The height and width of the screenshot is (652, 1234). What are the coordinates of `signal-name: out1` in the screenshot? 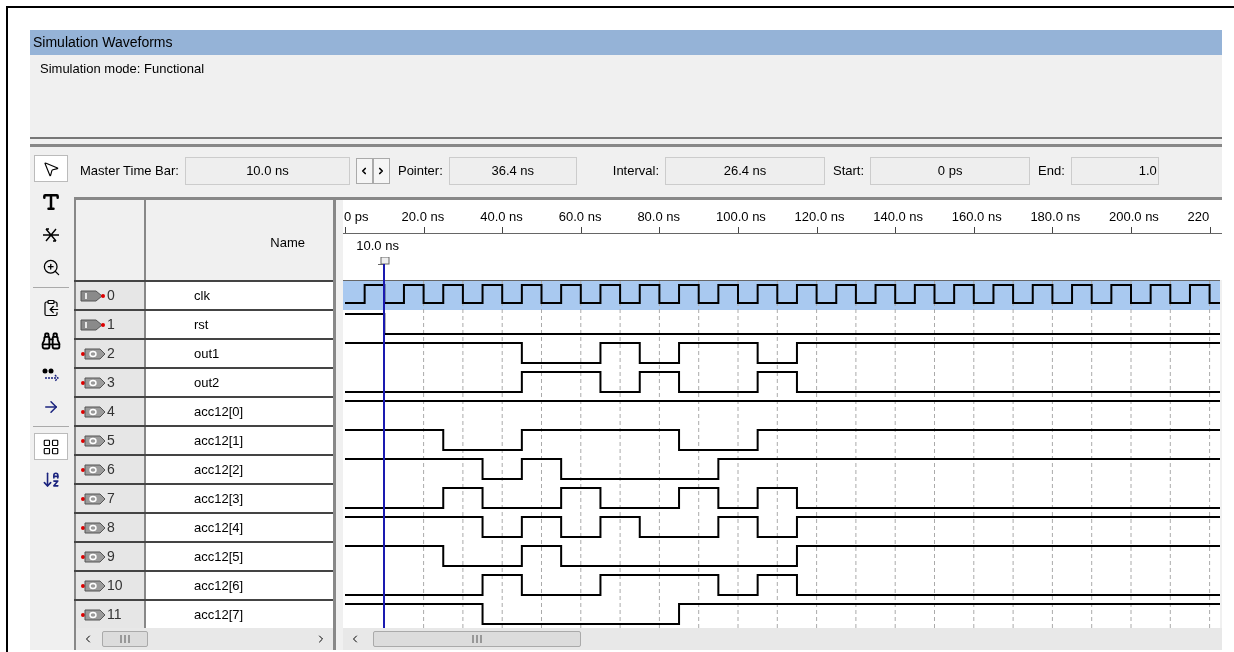 It's located at (239, 353).